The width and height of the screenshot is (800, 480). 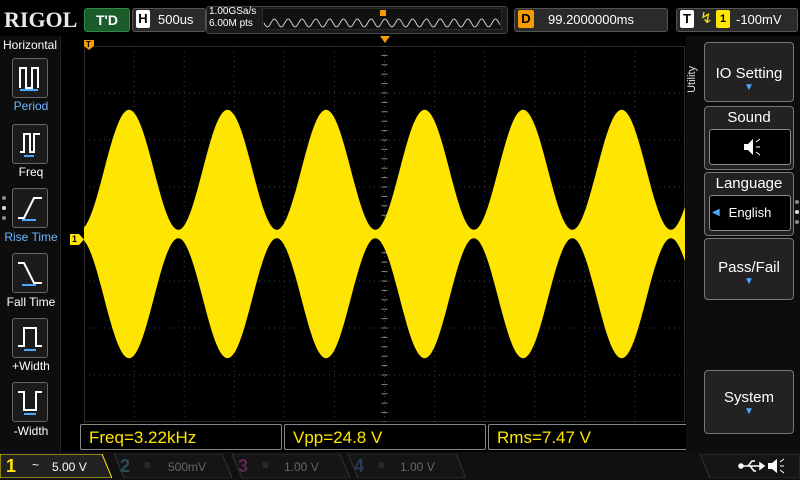 What do you see at coordinates (176, 19) in the screenshot?
I see `timebase-value: 500us` at bounding box center [176, 19].